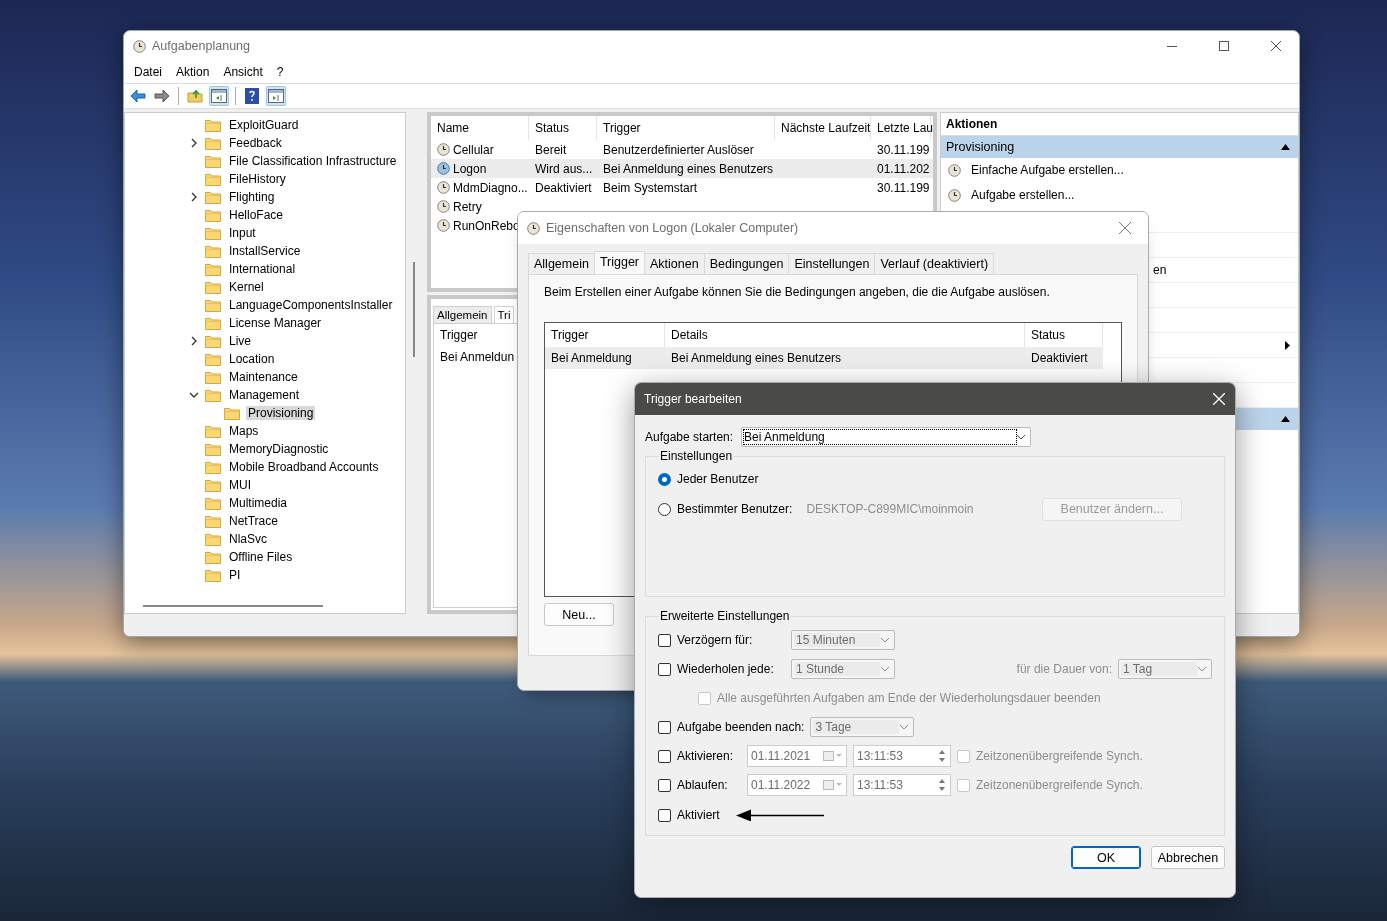 This screenshot has width=1387, height=921. I want to click on table-cell: Cellular, so click(473, 149).